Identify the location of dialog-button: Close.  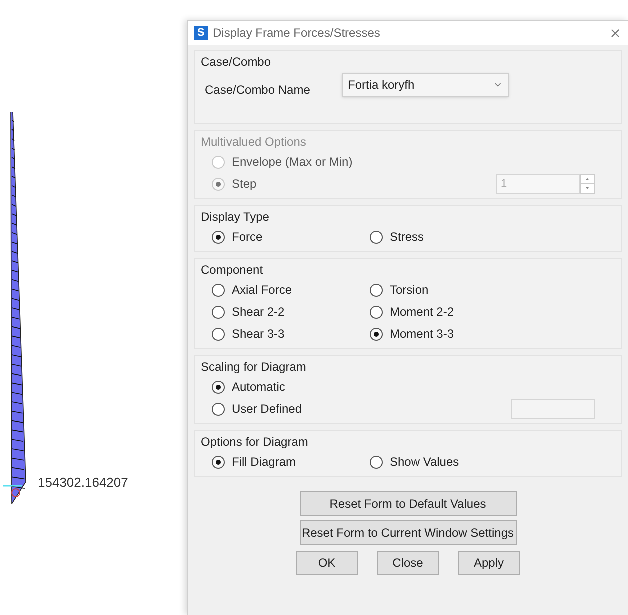
(408, 563).